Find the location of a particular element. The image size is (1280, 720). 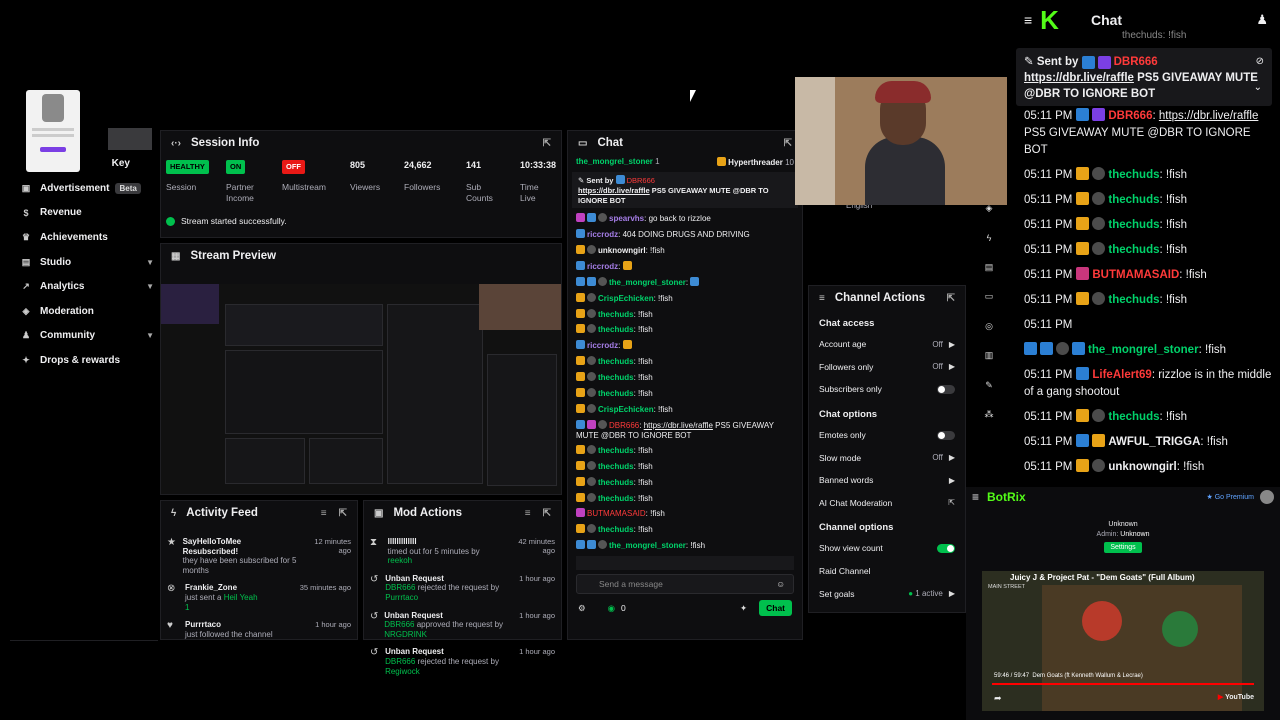

stream-started-notice: Stream started successfully. is located at coordinates (226, 221).